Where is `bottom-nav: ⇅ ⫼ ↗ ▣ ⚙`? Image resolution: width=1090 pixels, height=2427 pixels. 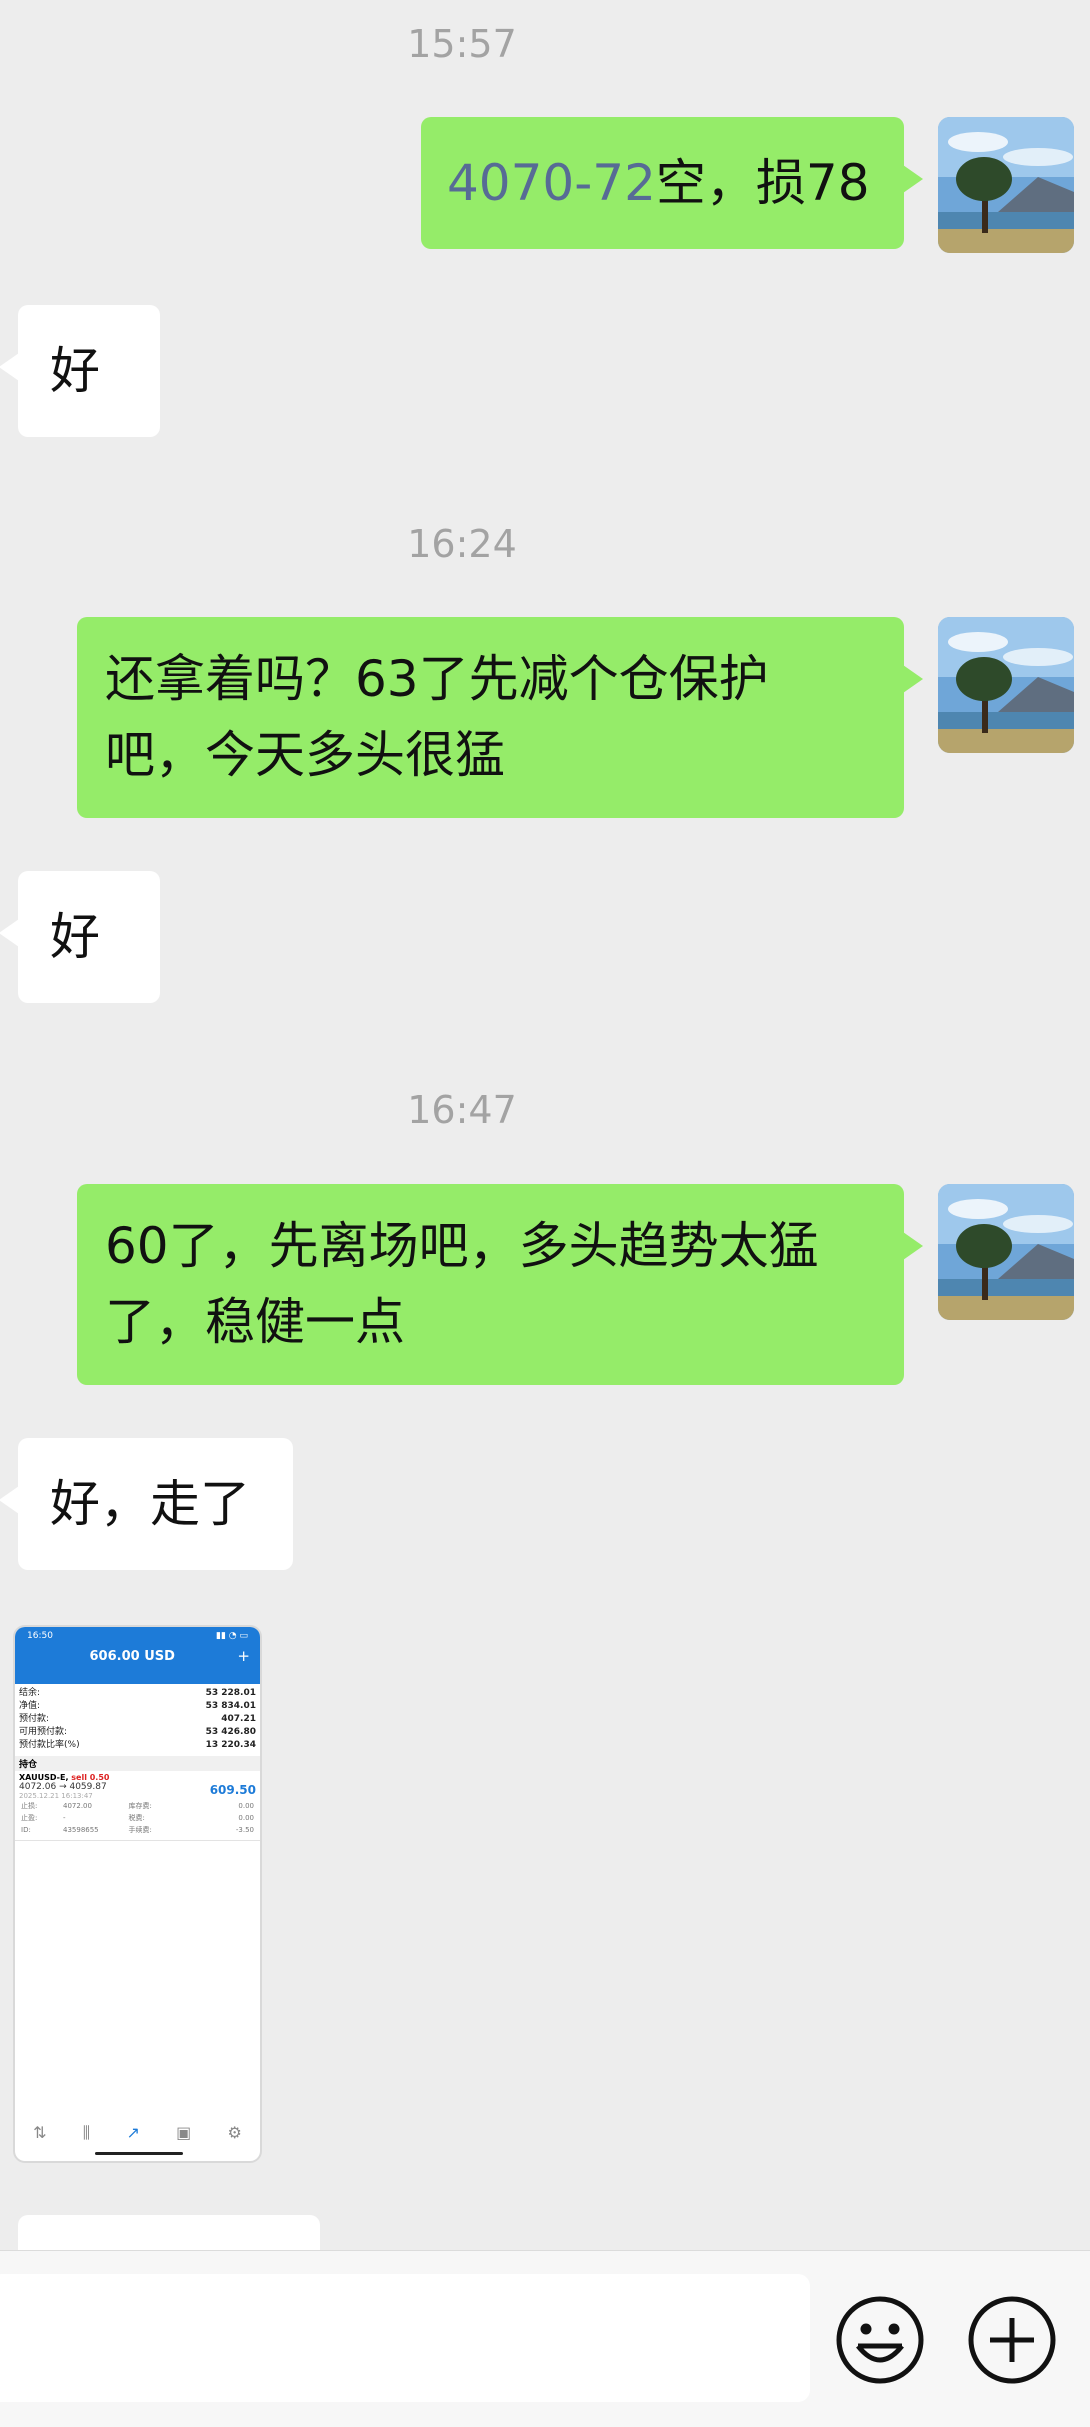
bottom-nav: ⇅ ⫼ ↗ ▣ ⚙ is located at coordinates (137, 2133).